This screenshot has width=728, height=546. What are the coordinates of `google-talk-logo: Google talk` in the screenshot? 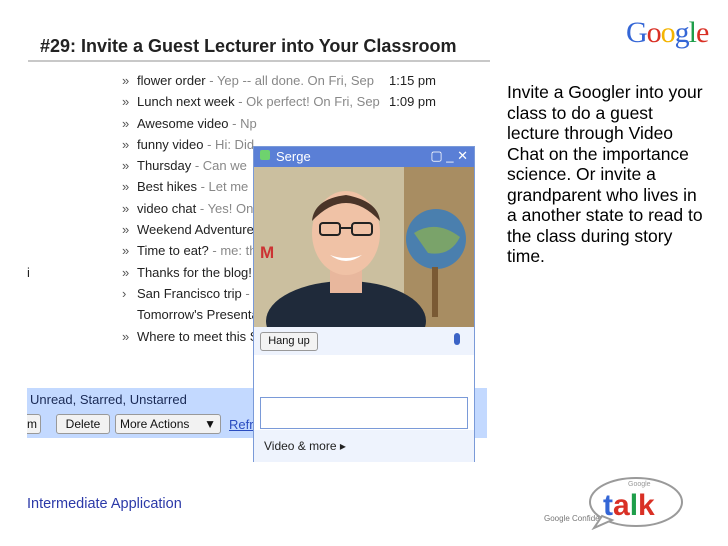 It's located at (636, 501).